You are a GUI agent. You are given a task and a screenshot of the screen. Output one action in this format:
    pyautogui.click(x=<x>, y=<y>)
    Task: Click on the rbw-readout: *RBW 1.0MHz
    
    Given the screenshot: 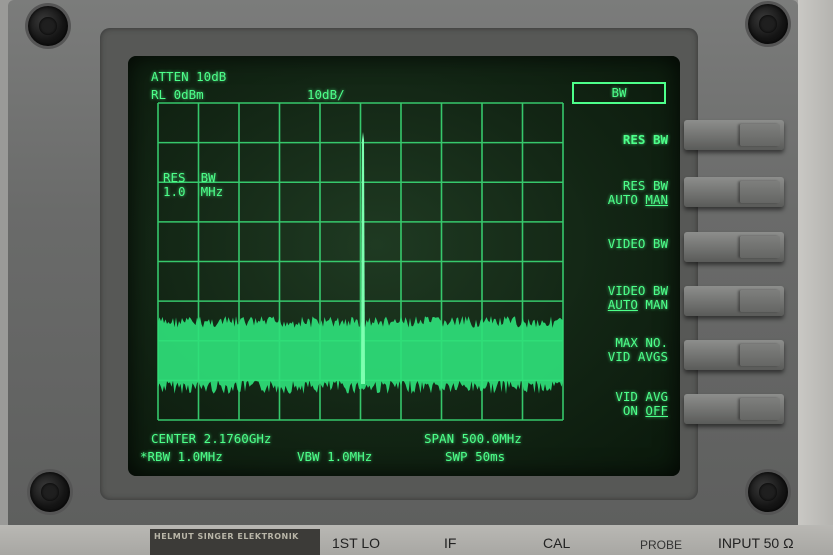 What is the action you would take?
    pyautogui.click(x=181, y=456)
    